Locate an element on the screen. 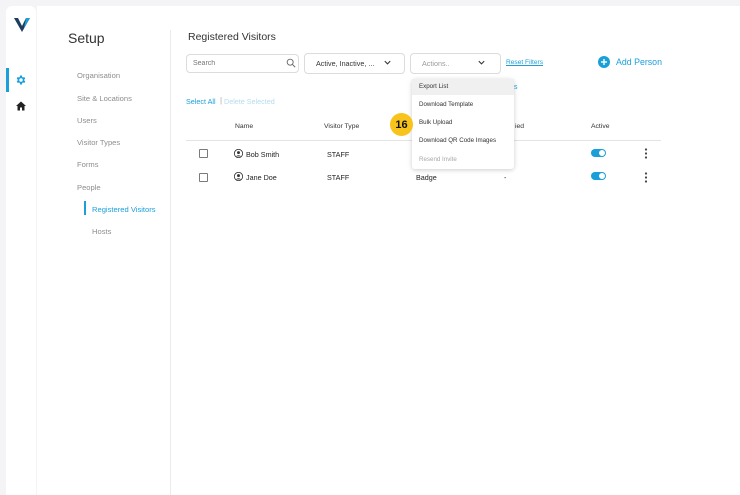 This screenshot has width=740, height=495. column-header-visitor-type: Visitor Type is located at coordinates (341, 126).